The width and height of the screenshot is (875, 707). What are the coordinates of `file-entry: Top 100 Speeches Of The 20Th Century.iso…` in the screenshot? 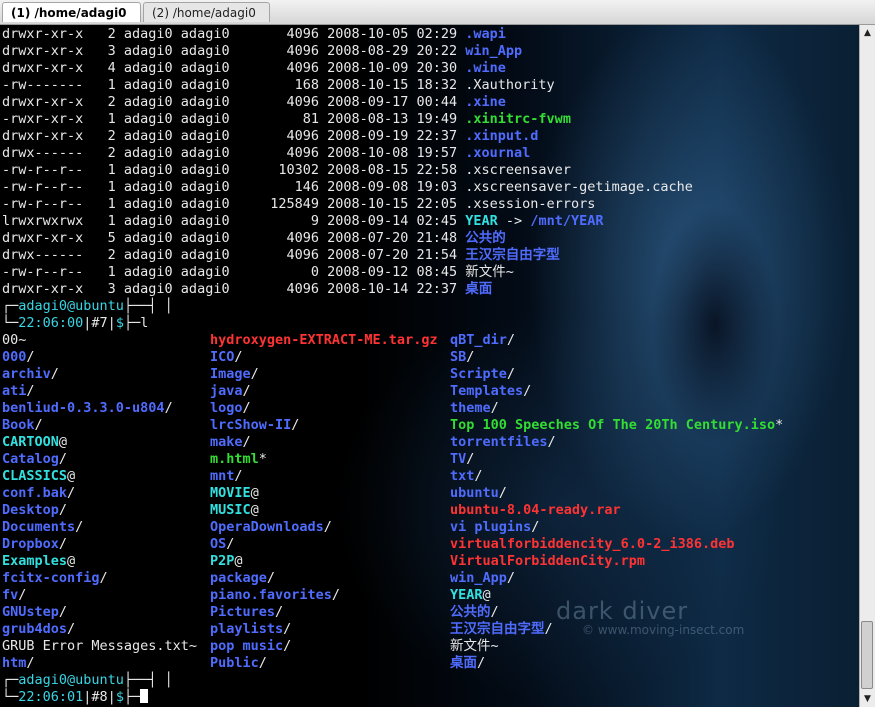 It's located at (617, 425).